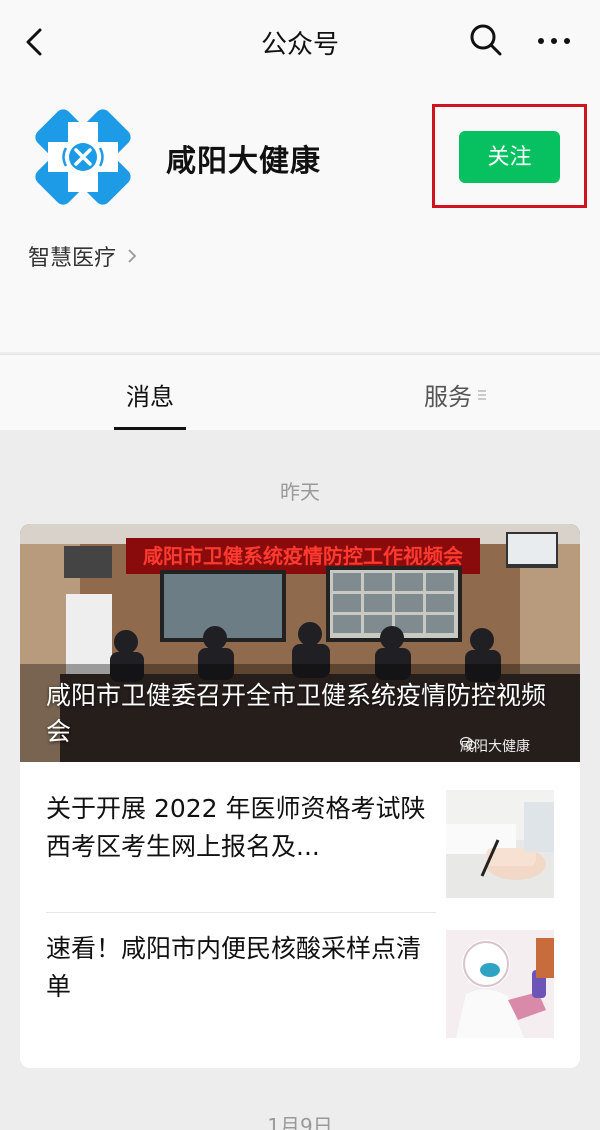 The width and height of the screenshot is (600, 1130). Describe the element at coordinates (300, 492) in the screenshot. I see `date-divider: 昨天` at that location.